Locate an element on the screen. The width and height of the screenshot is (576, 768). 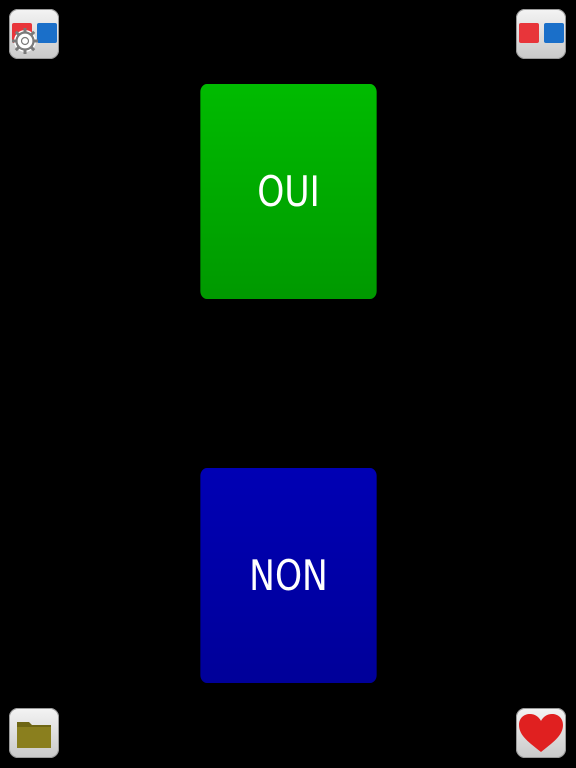
heart-icon is located at coordinates (541, 733).